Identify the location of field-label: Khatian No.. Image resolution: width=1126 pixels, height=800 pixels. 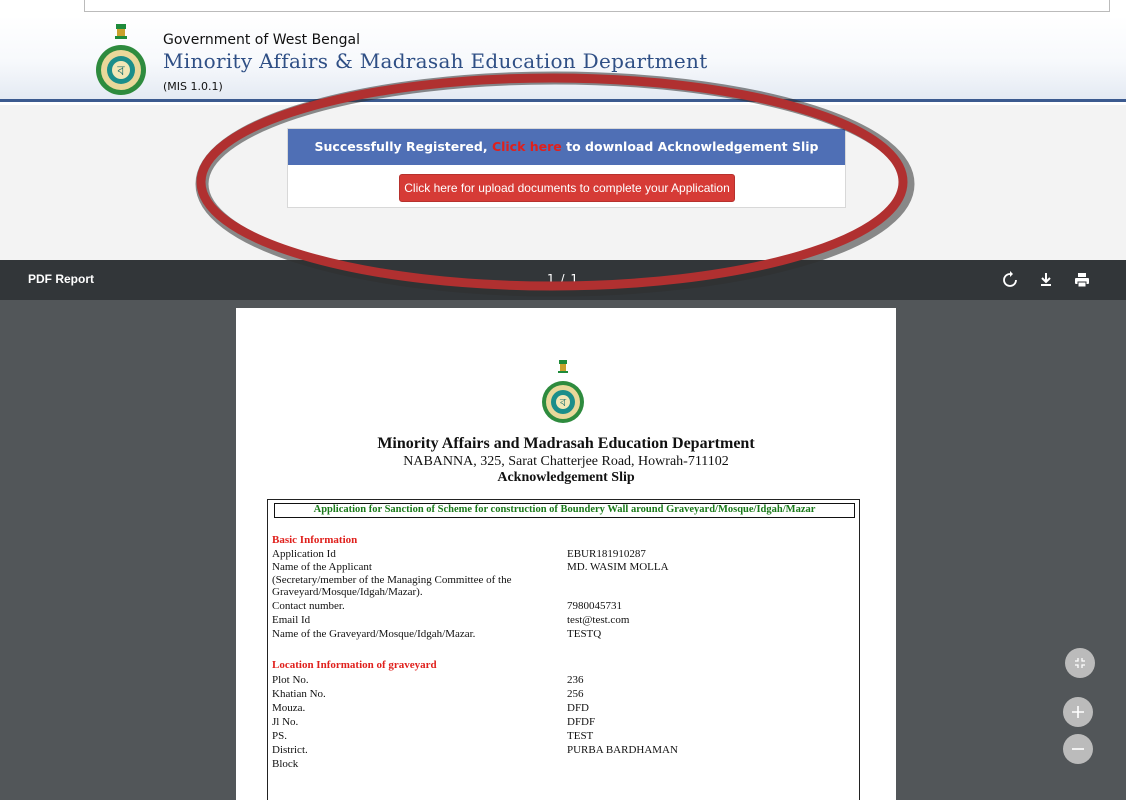
(299, 694).